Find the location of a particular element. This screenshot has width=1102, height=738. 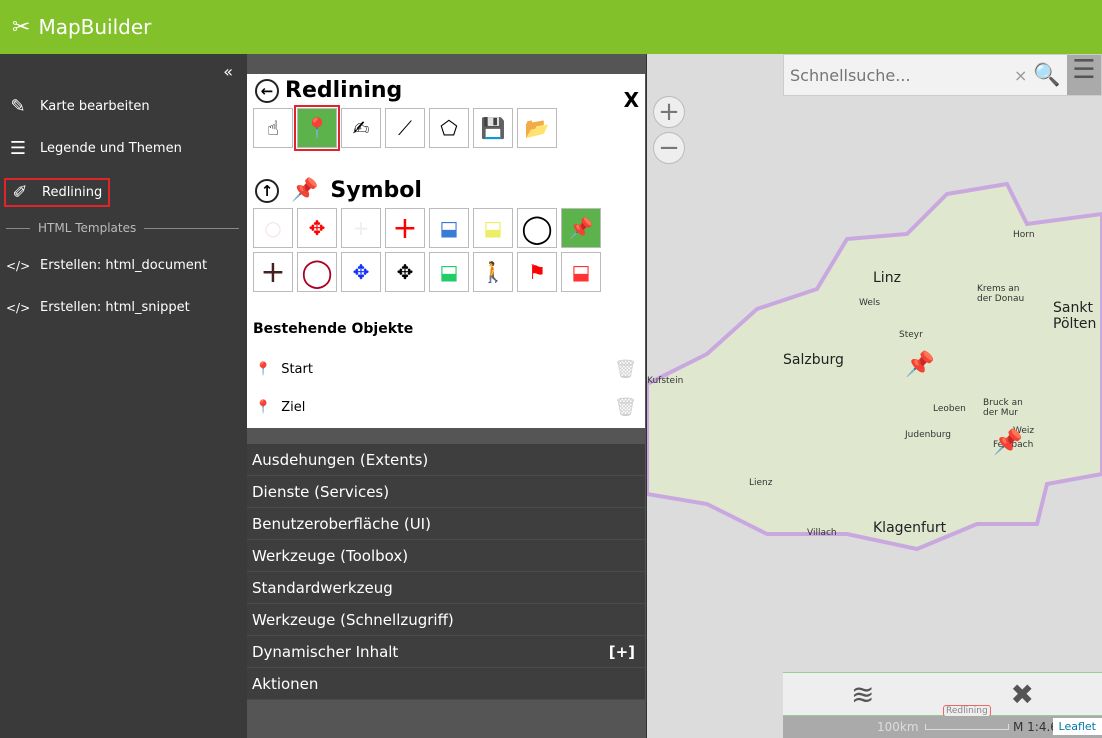

accordion-services: Dienste (Services) is located at coordinates (446, 492).